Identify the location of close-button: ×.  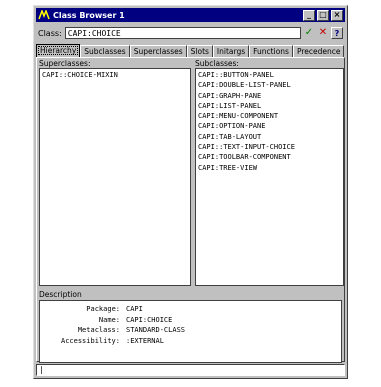
(337, 15).